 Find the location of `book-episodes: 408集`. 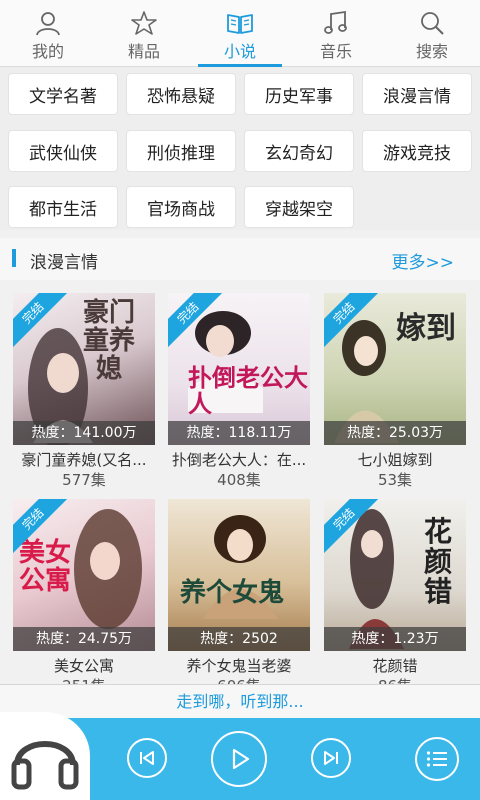

book-episodes: 408集 is located at coordinates (239, 480).